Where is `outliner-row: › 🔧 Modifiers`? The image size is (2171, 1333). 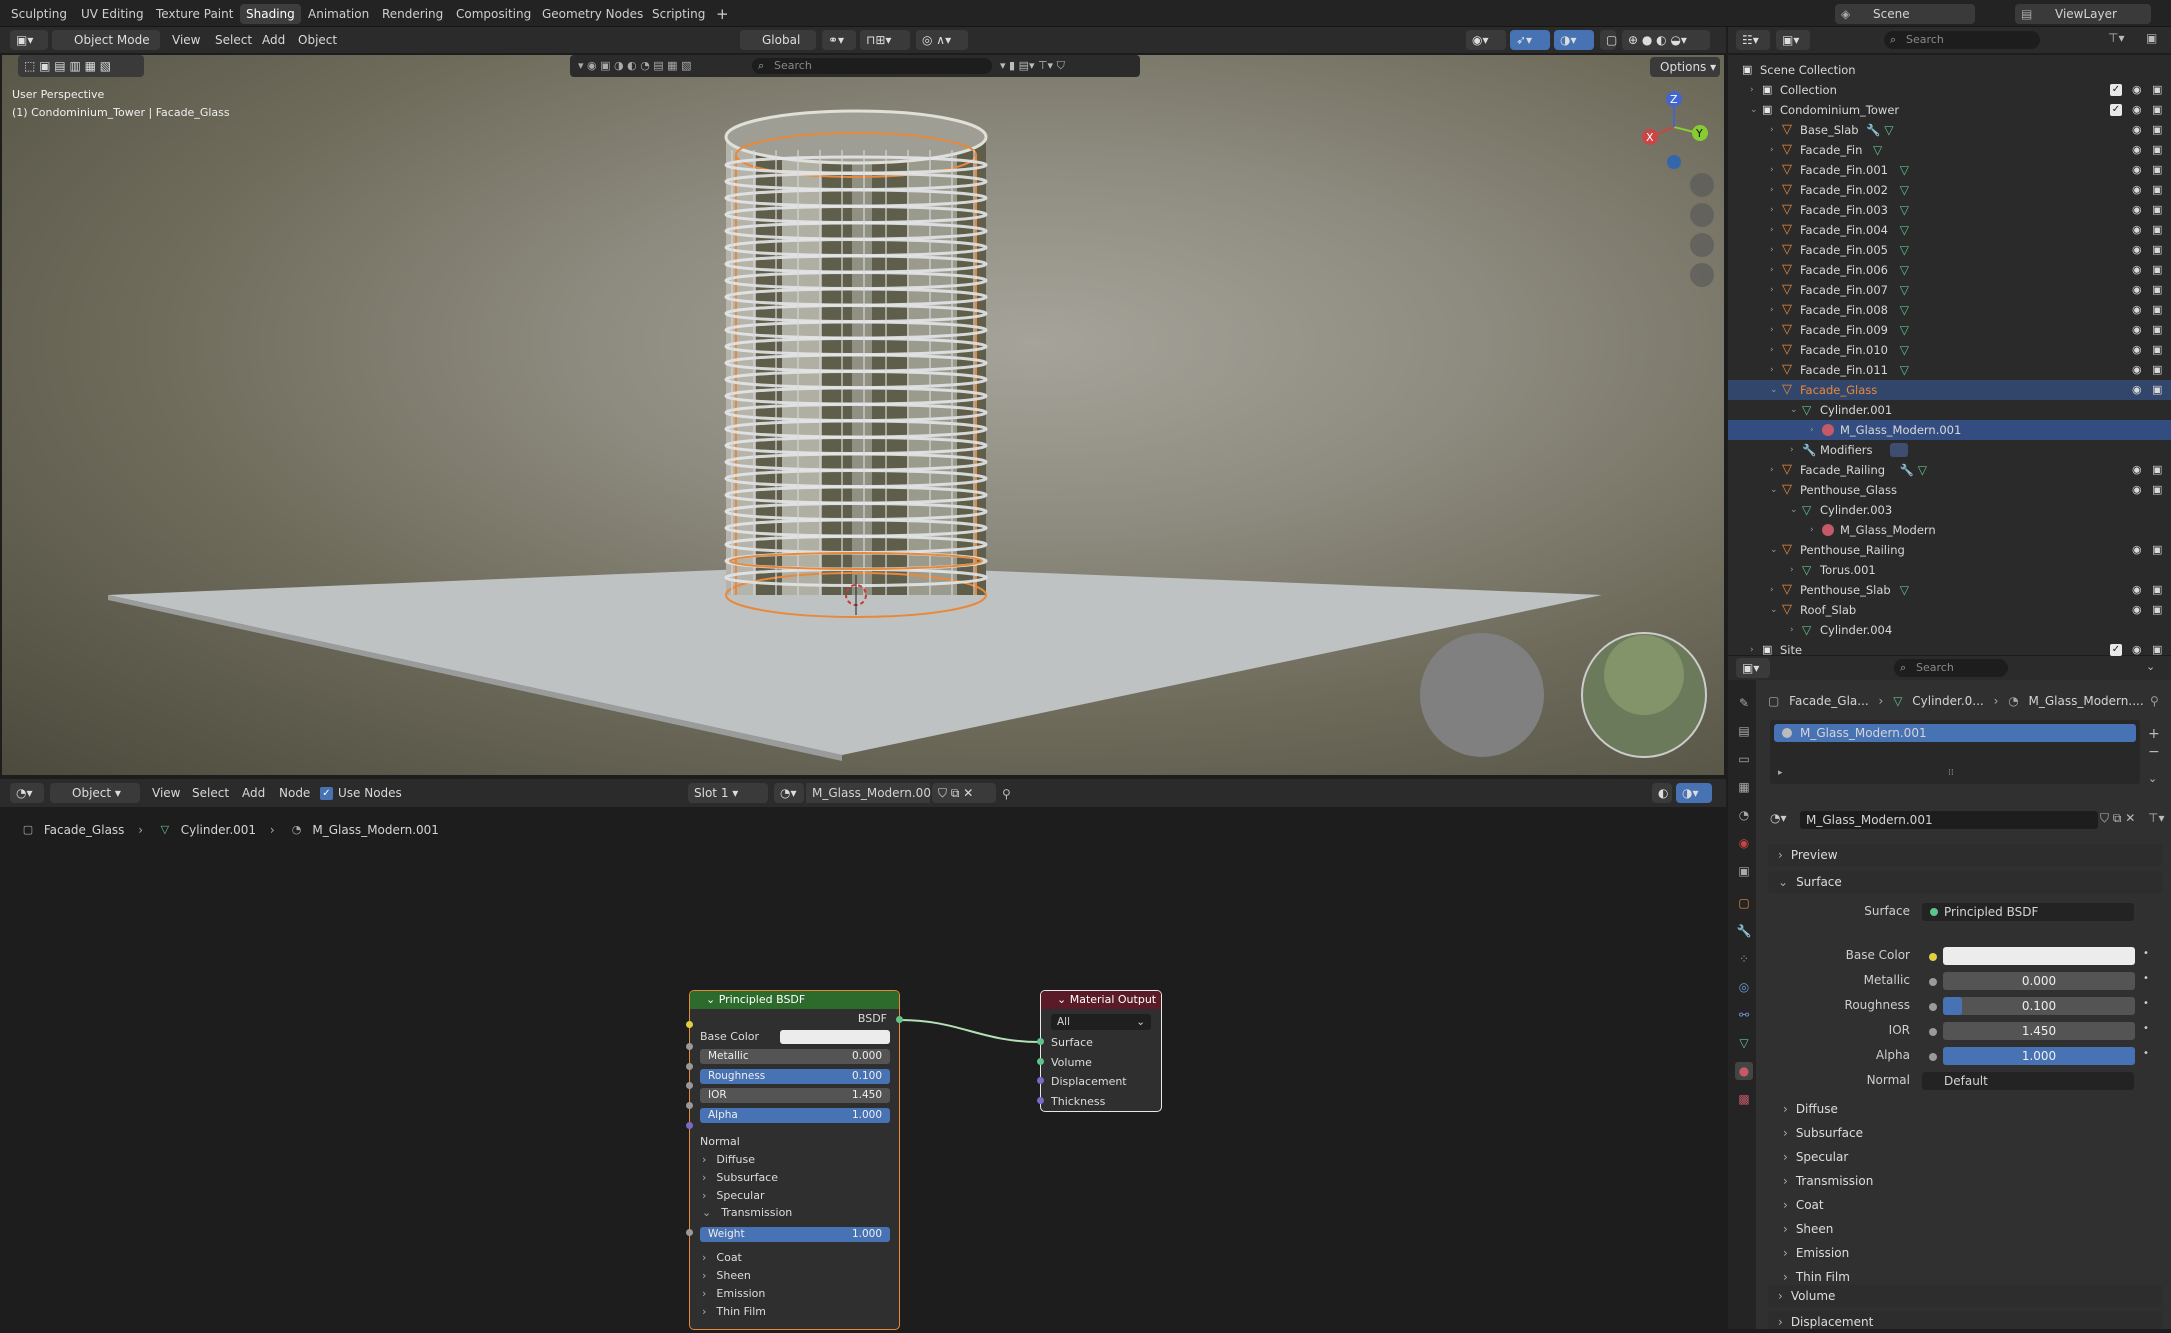 outliner-row: › 🔧 Modifiers is located at coordinates (1949, 450).